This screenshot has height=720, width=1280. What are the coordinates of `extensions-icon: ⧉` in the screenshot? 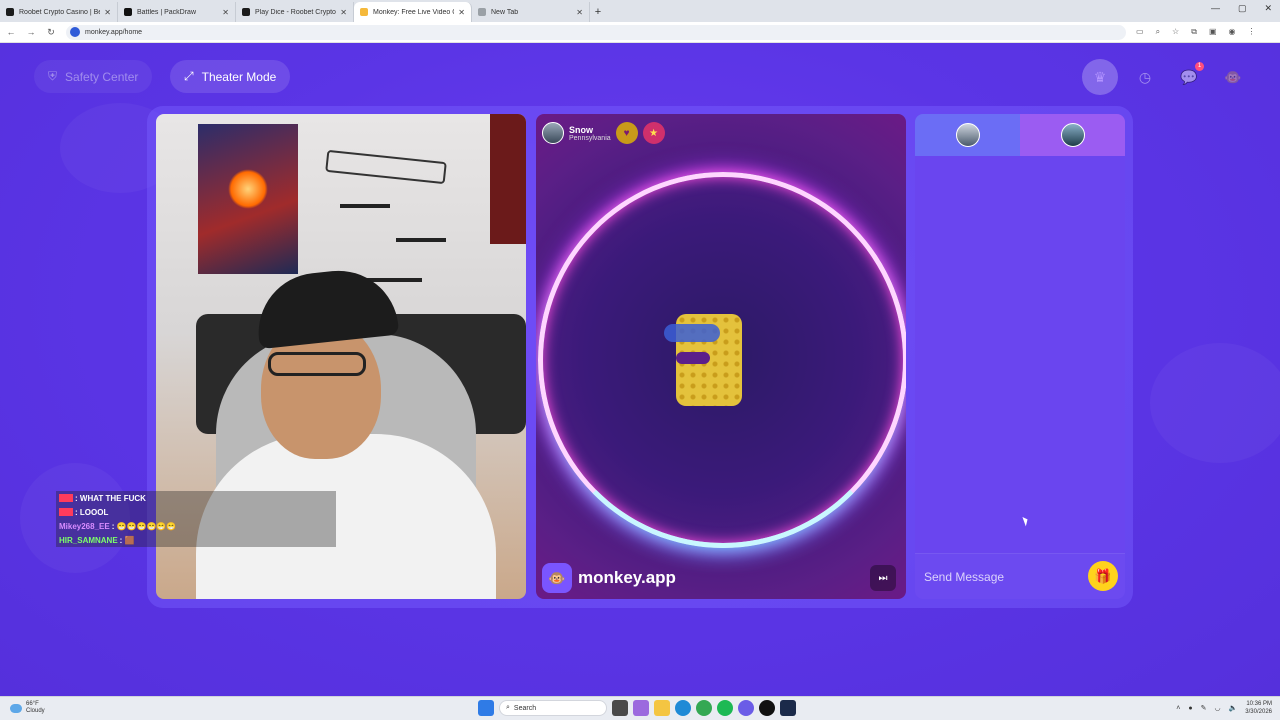 It's located at (1194, 32).